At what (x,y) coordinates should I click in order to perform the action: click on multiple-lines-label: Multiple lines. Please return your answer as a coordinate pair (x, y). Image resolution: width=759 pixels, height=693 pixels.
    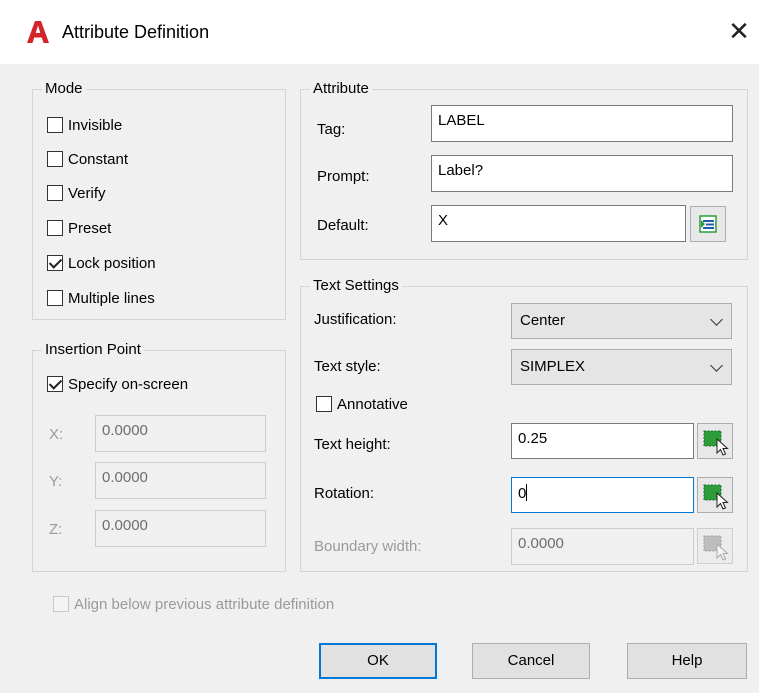
    Looking at the image, I should click on (111, 298).